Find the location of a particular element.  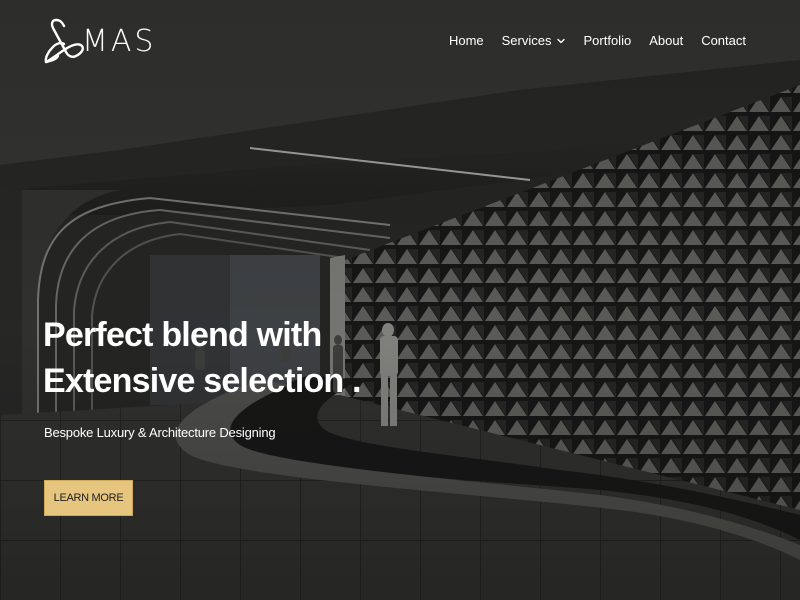

hero-subtitle: Bespoke Luxury & Architecture Designing is located at coordinates (160, 432).